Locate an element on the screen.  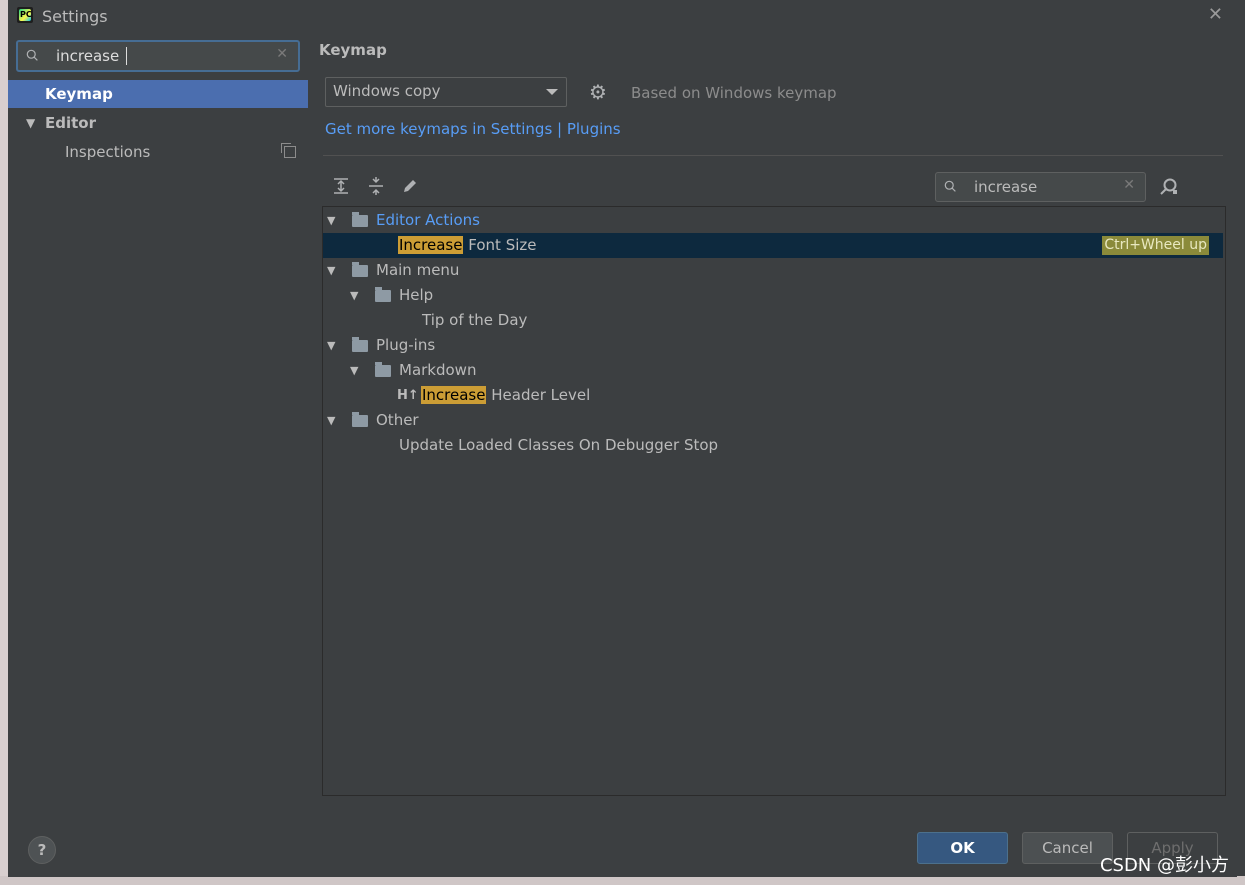
clear-search-icon: ✕ is located at coordinates (282, 54).